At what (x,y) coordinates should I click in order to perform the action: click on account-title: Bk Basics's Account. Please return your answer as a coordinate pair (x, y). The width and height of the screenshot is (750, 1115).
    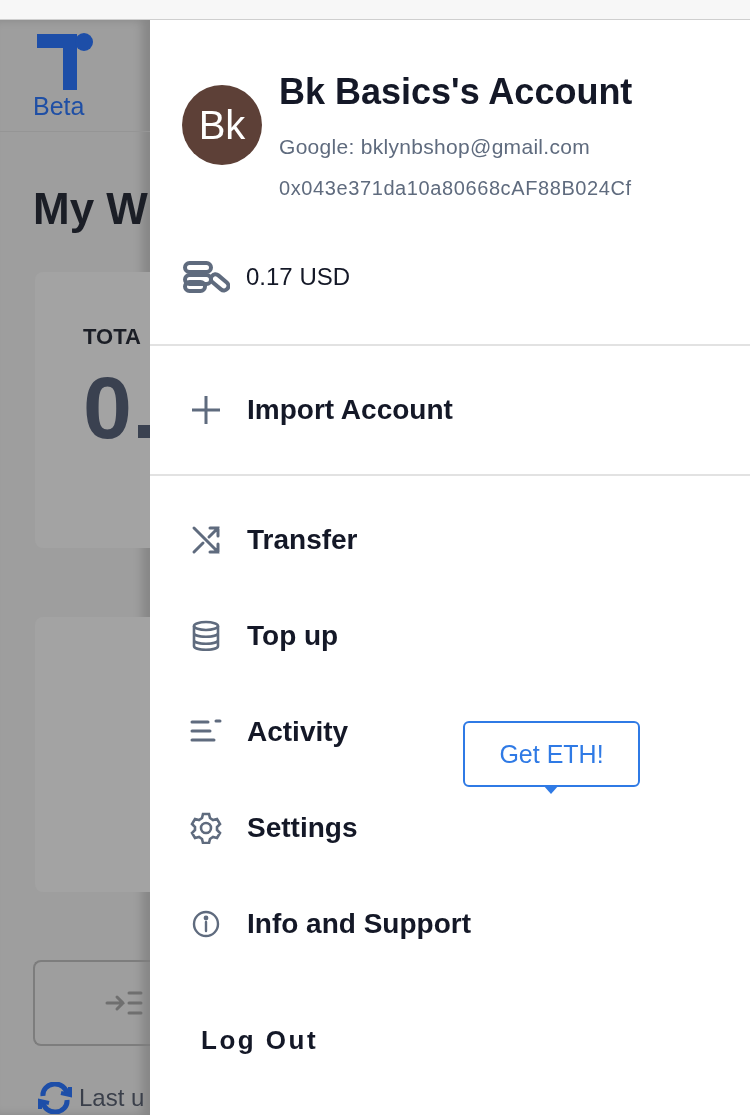
    Looking at the image, I should click on (456, 92).